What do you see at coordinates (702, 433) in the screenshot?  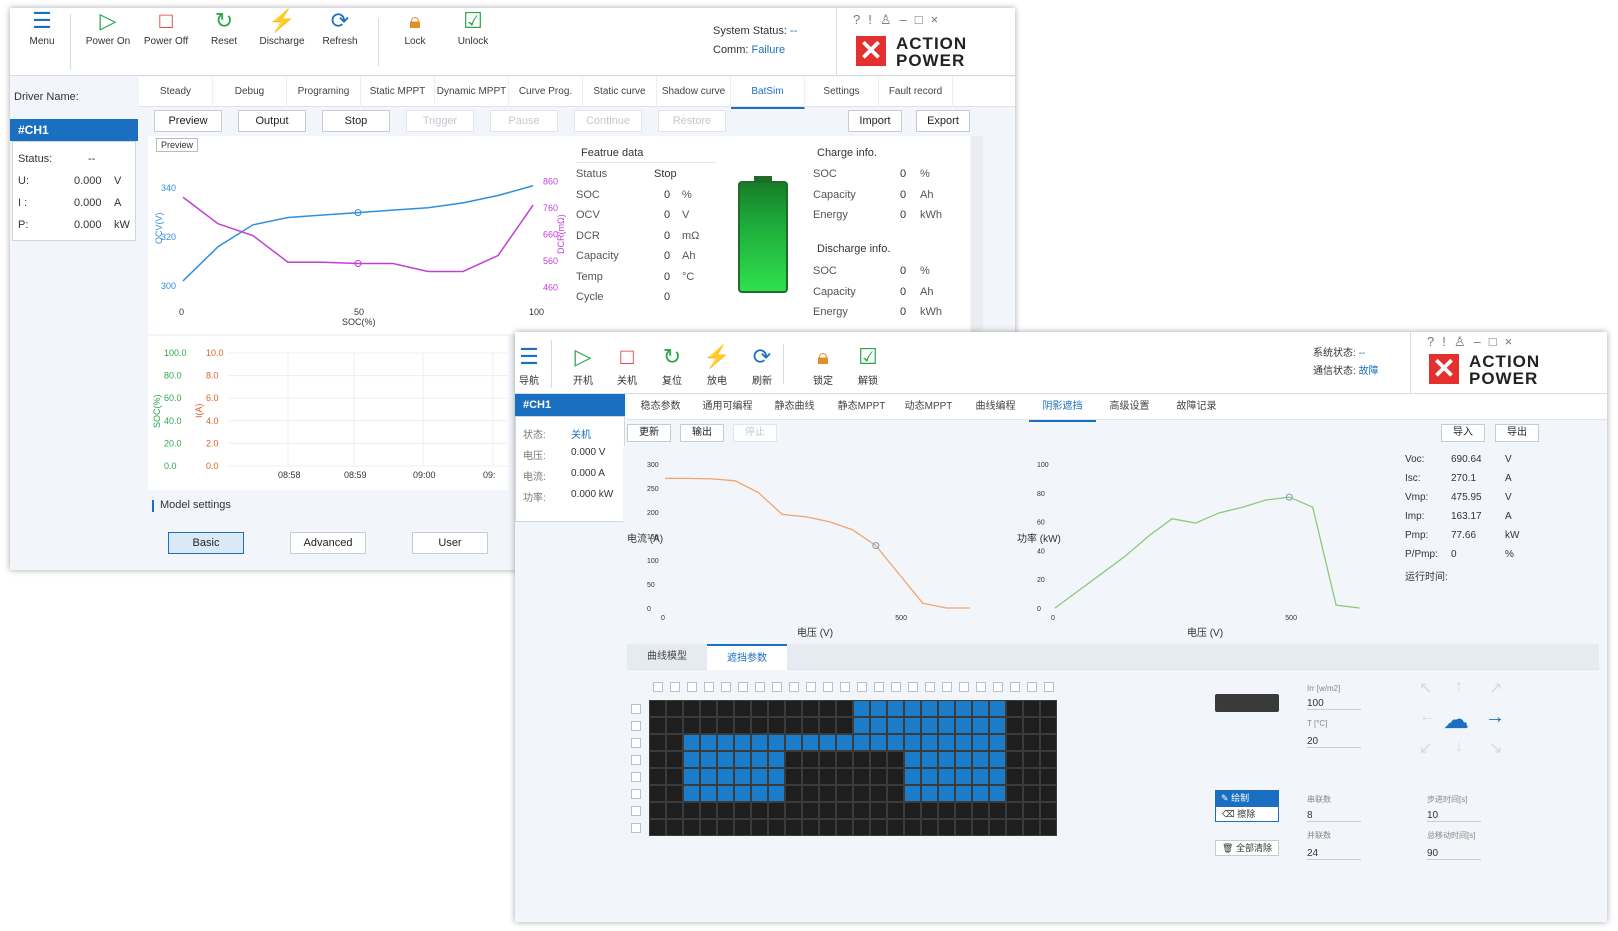 I see `output-button-cn: 输出` at bounding box center [702, 433].